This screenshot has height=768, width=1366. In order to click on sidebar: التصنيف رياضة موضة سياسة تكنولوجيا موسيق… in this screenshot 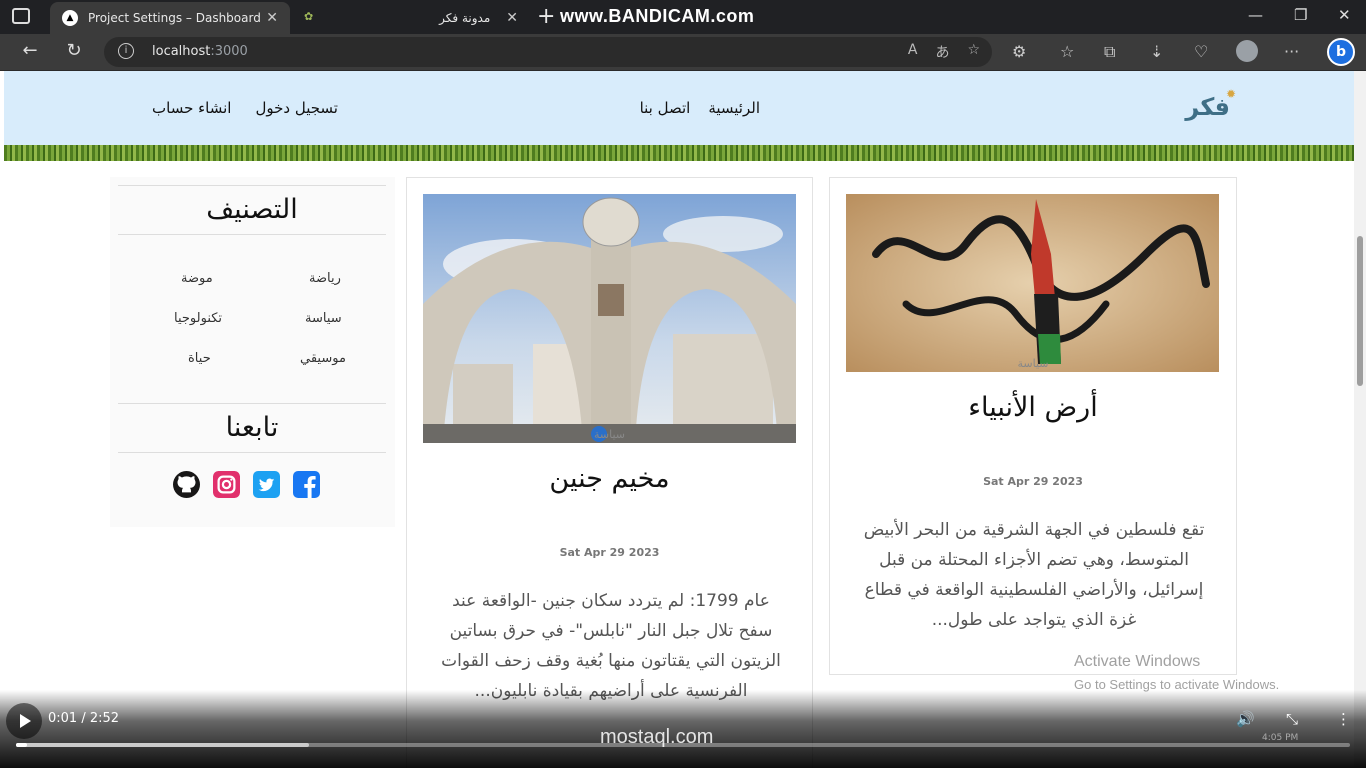, I will do `click(252, 352)`.